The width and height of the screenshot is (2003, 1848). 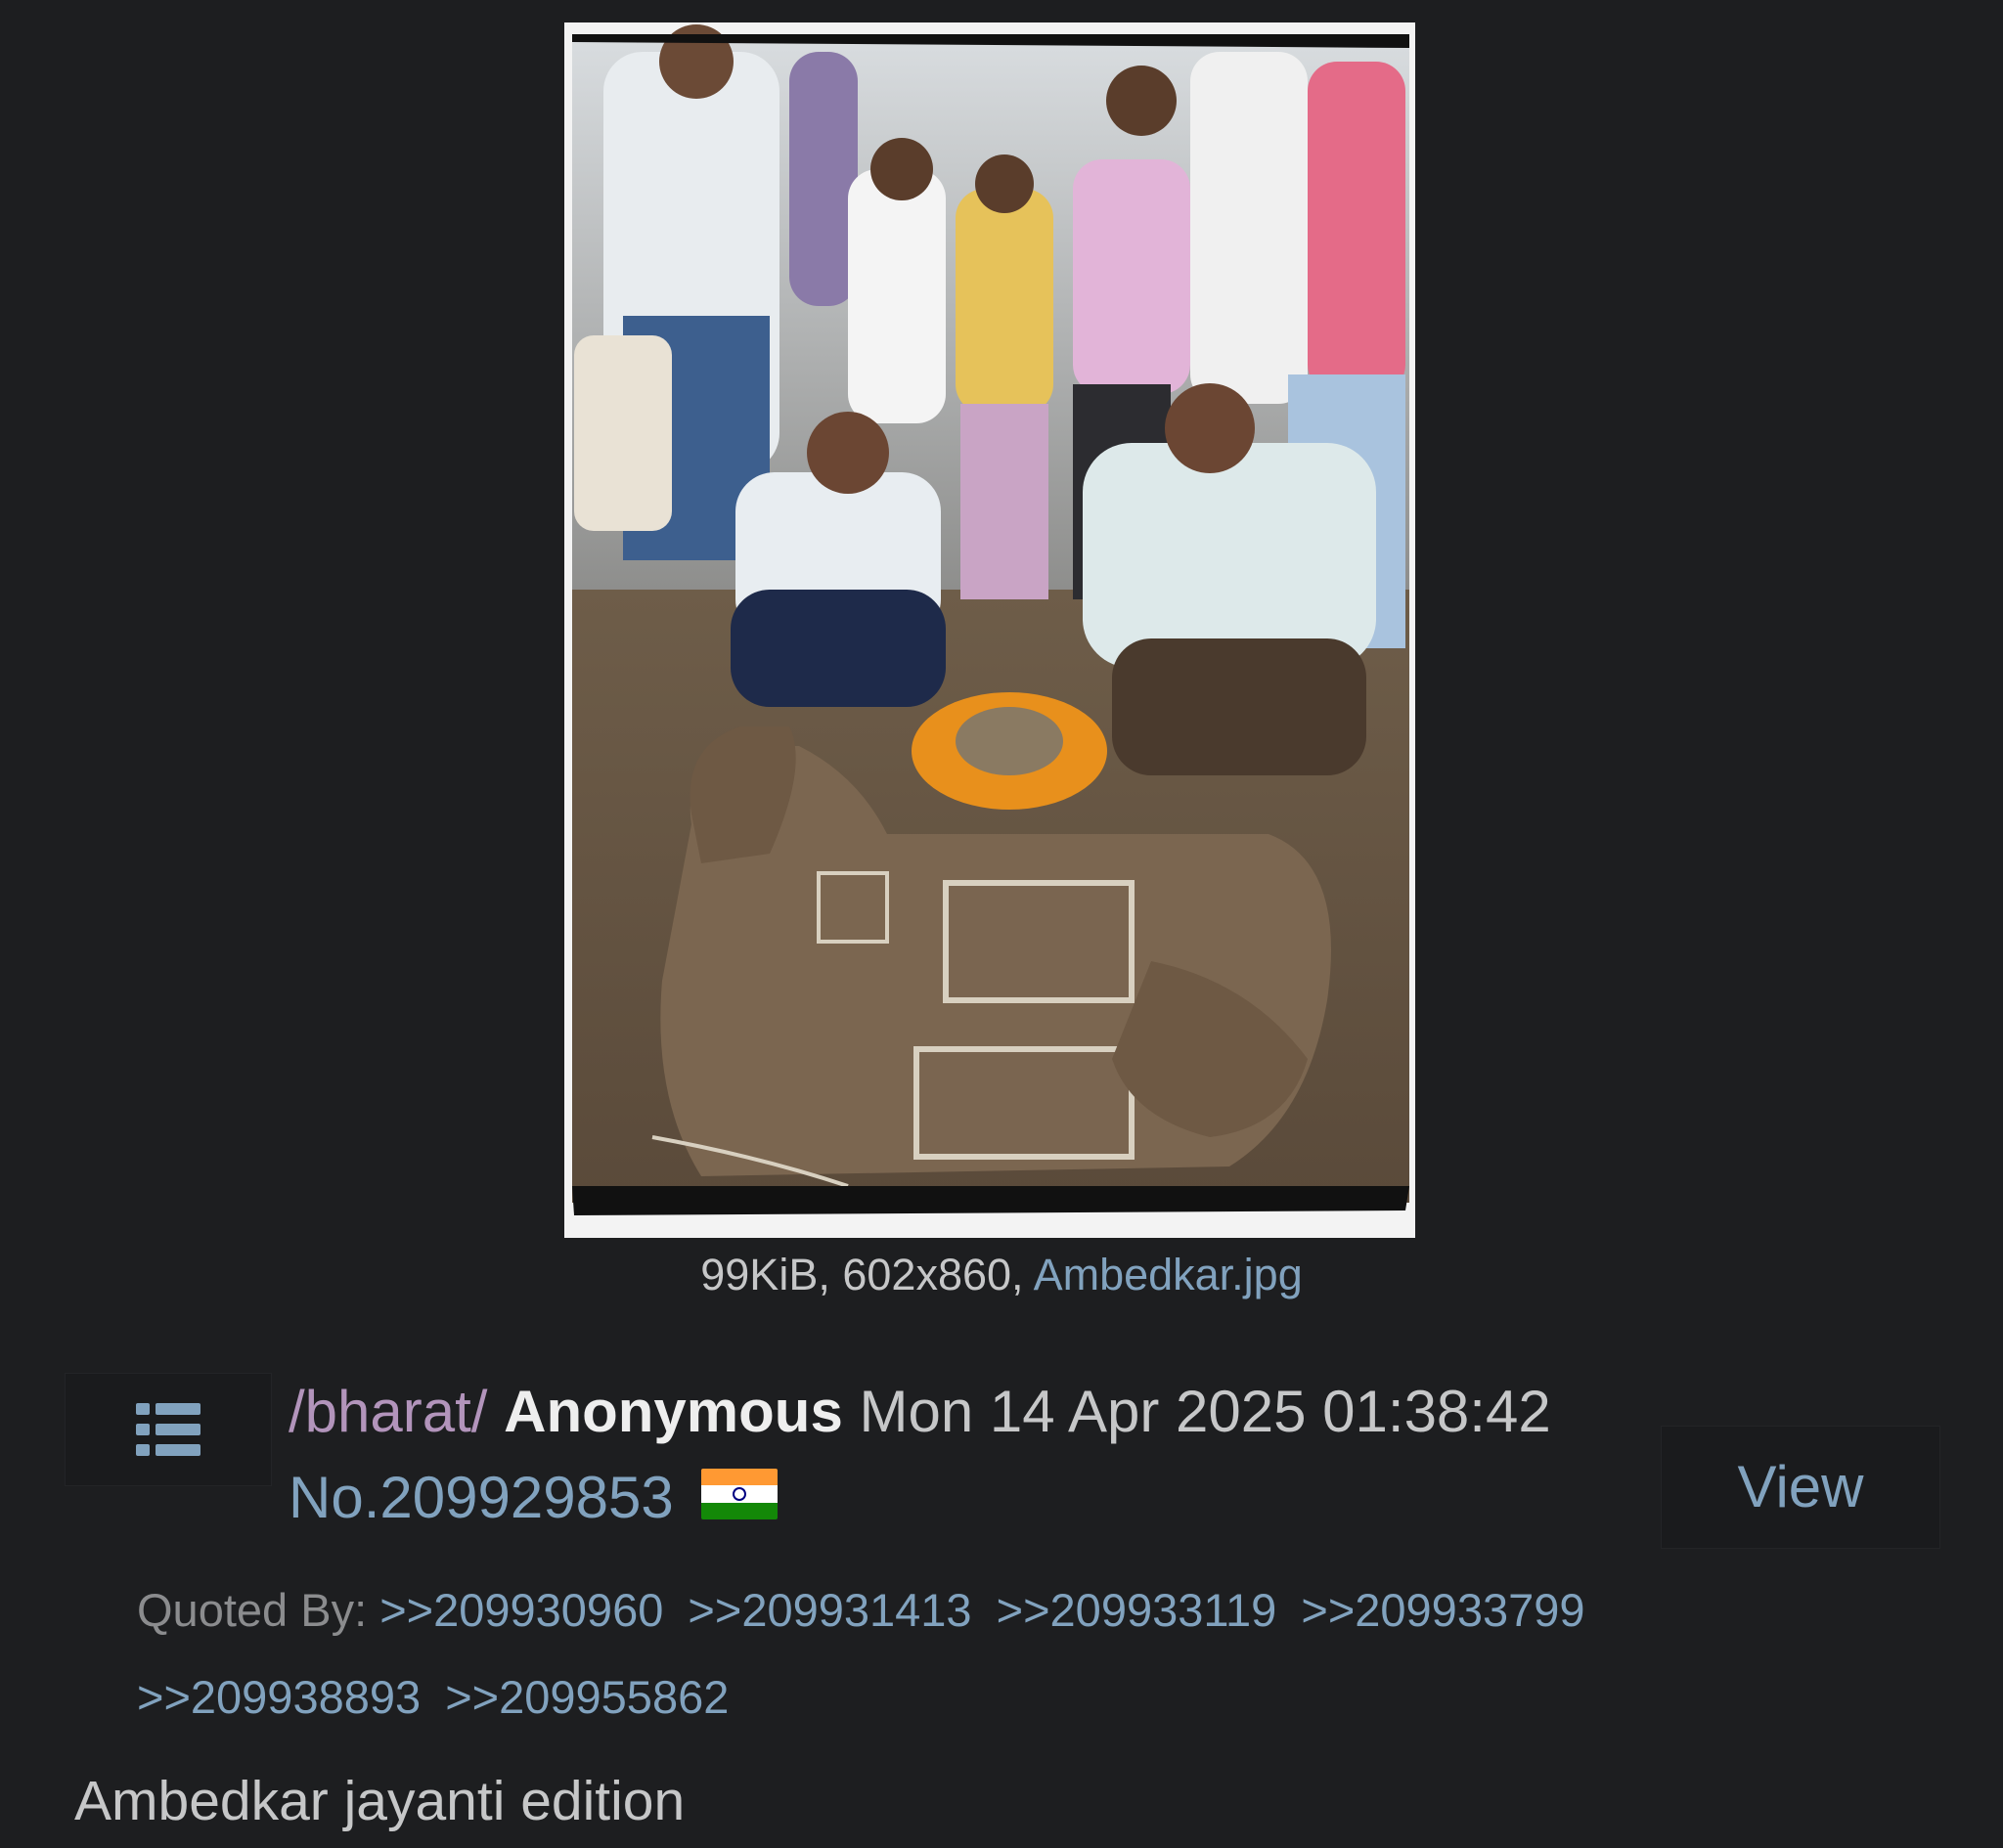 I want to click on file-size: 99KiB, so click(x=760, y=1274).